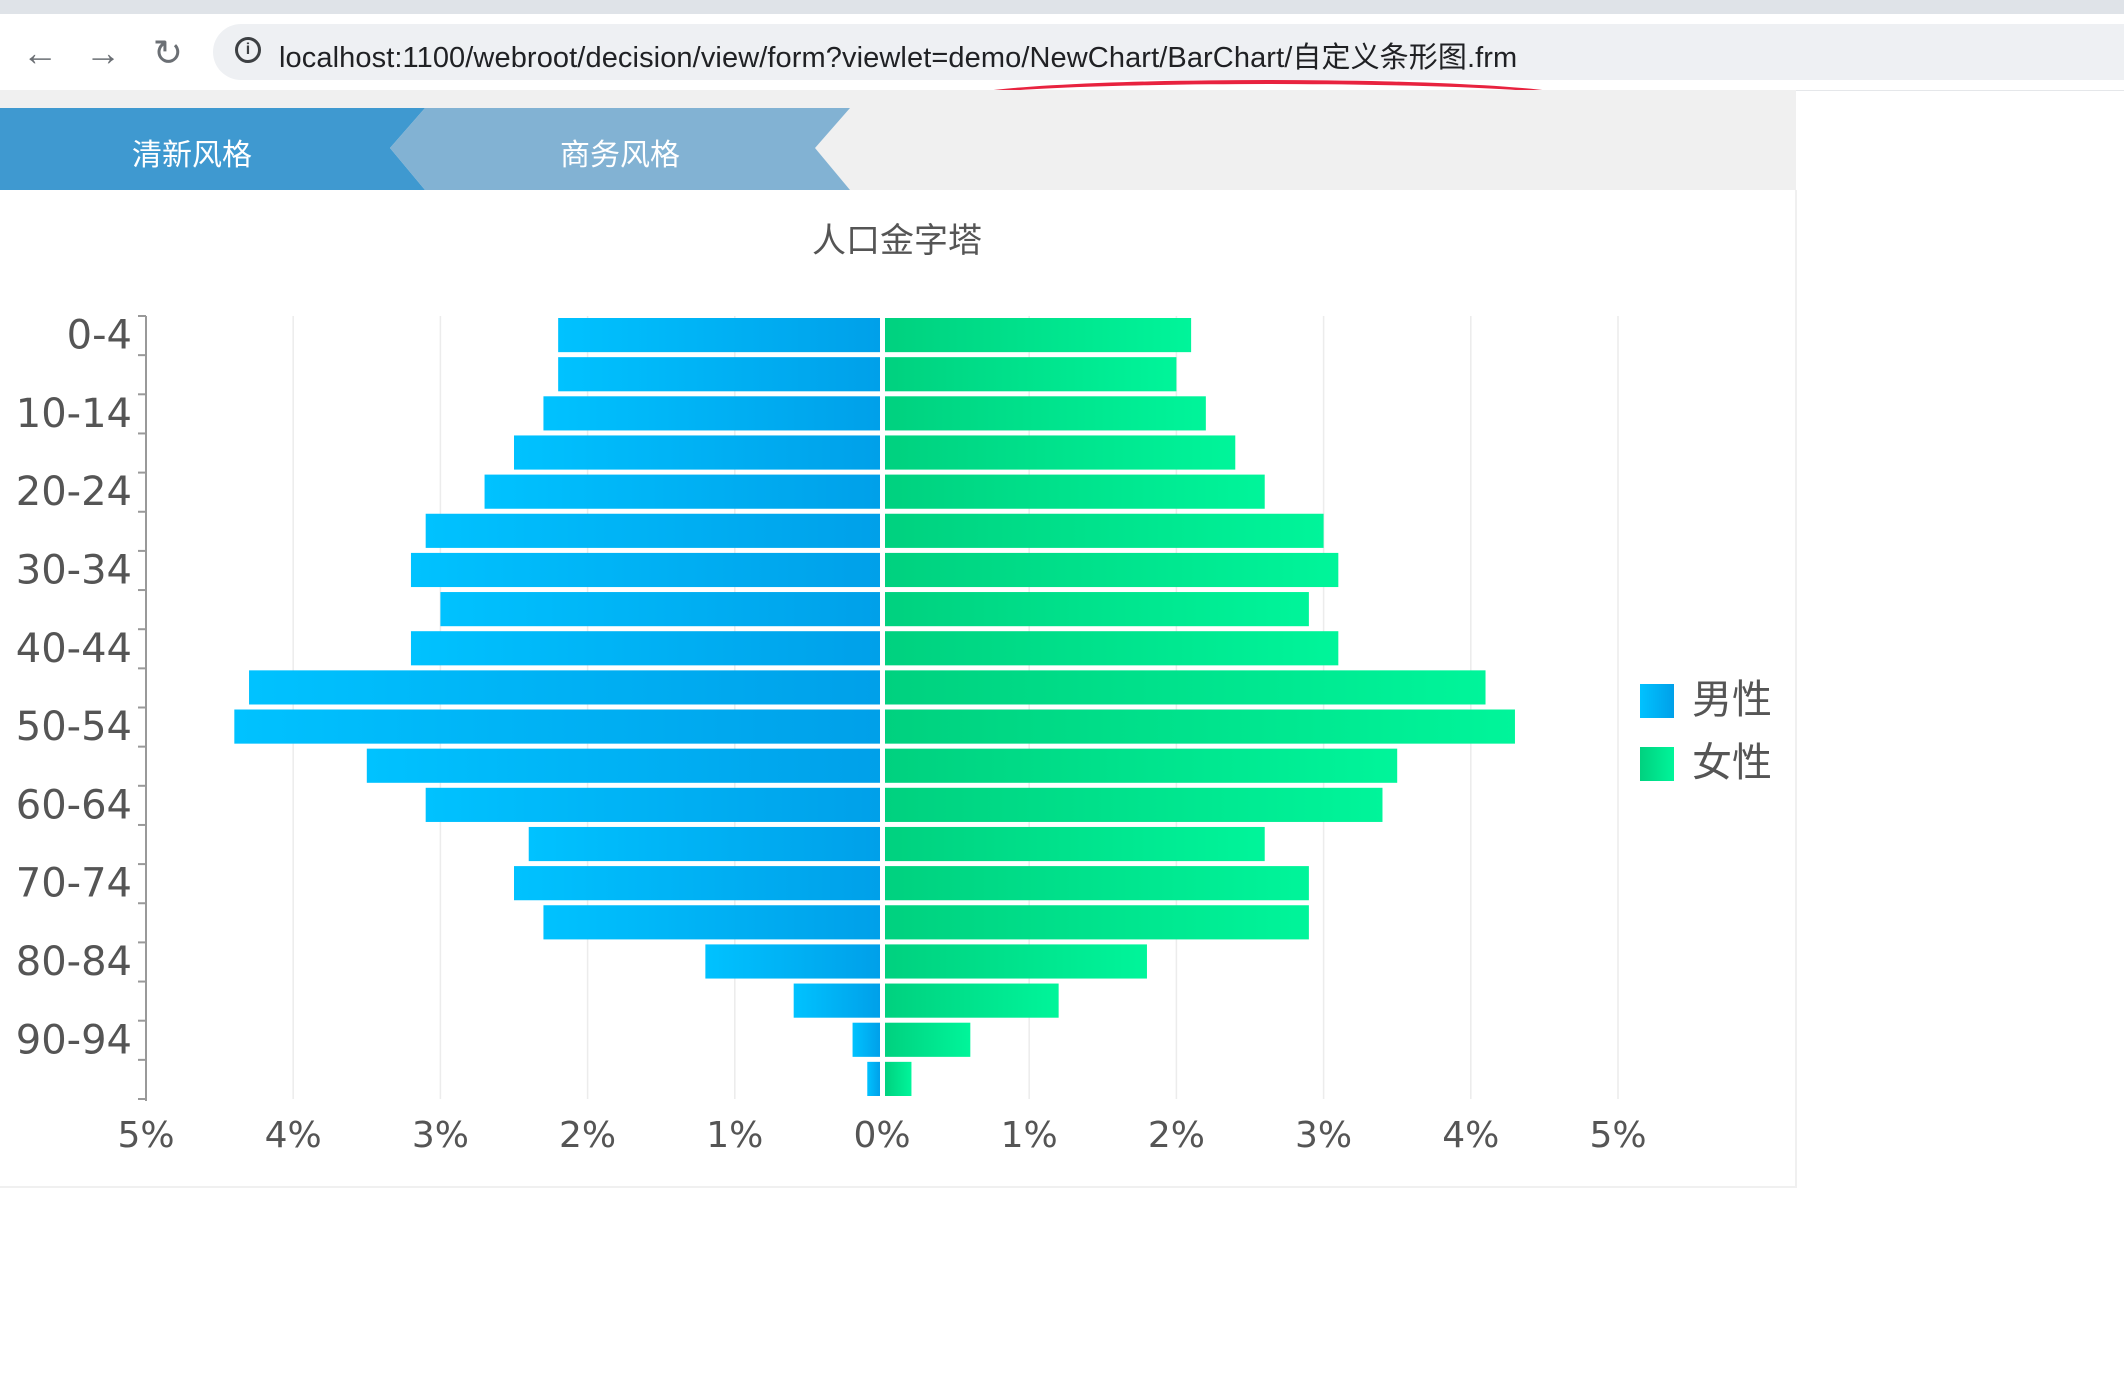  Describe the element at coordinates (1706, 731) in the screenshot. I see `legend: 男性女性` at that location.